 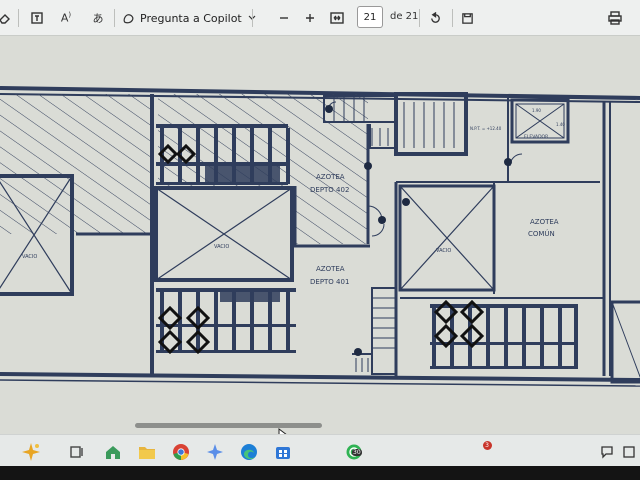 What do you see at coordinates (560, 124) in the screenshot?
I see `dim-b-label: 1.40` at bounding box center [560, 124].